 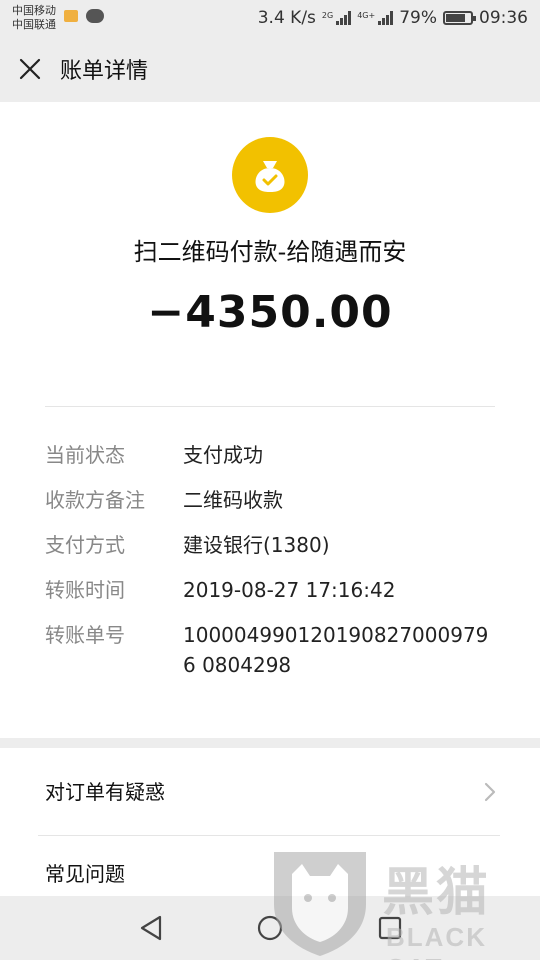 I want to click on close-button, so click(x=30, y=69).